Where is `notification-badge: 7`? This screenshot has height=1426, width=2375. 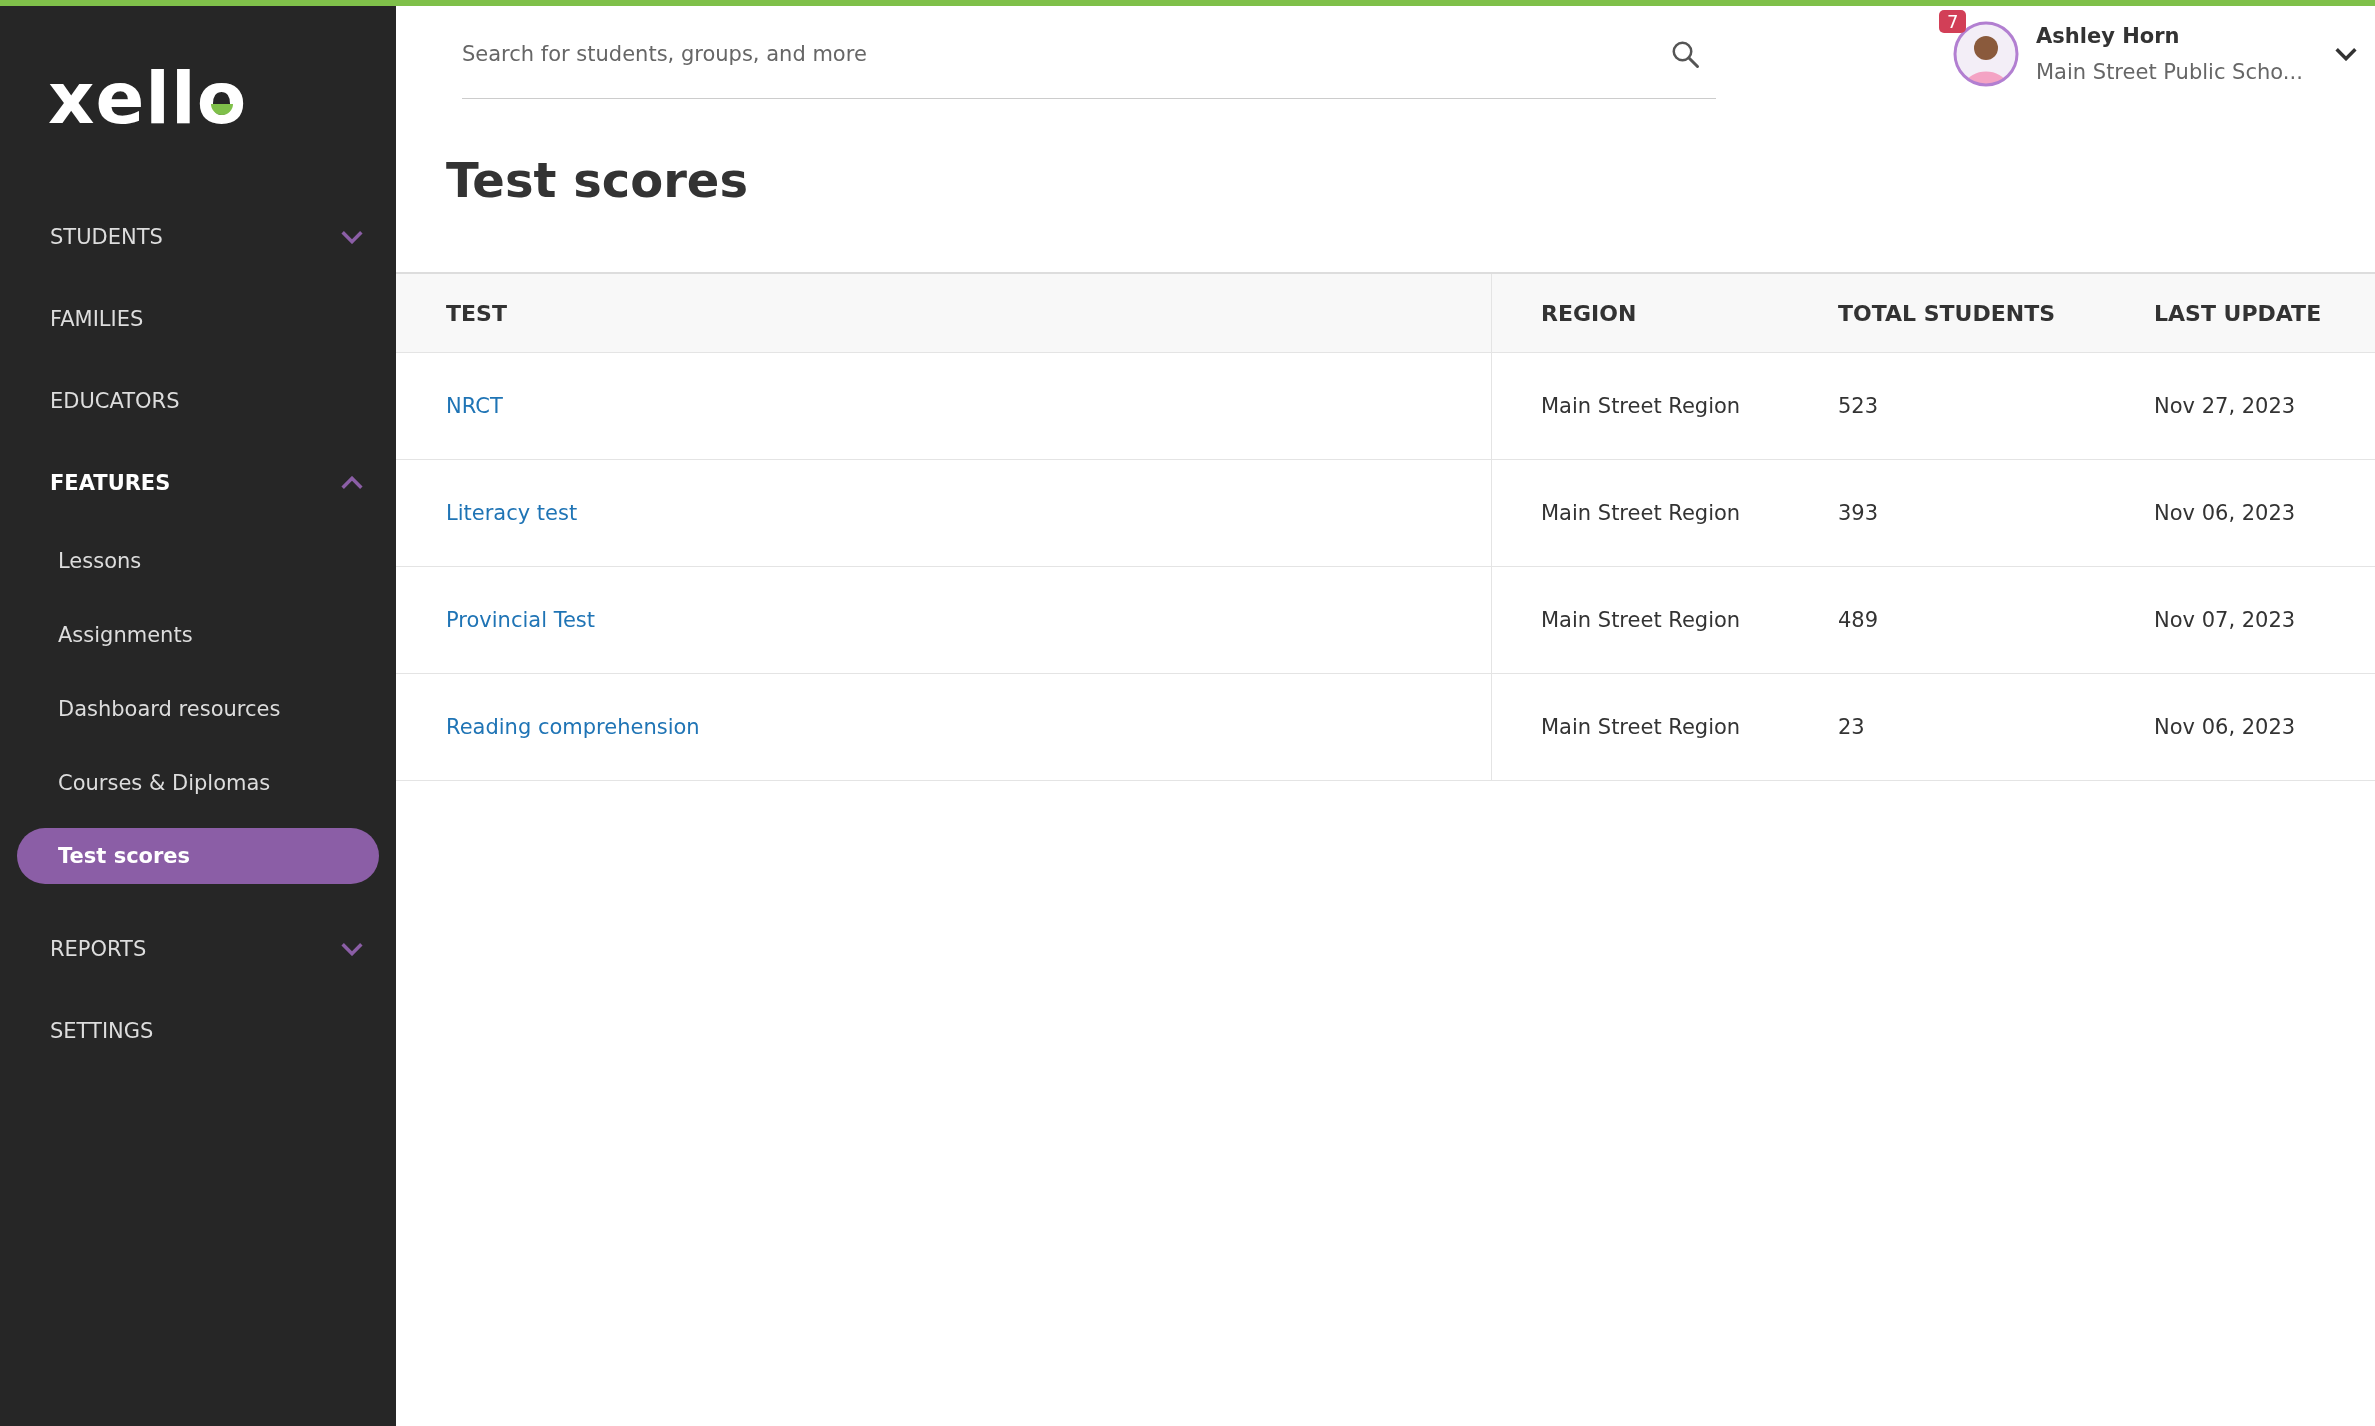
notification-badge: 7 is located at coordinates (1953, 21).